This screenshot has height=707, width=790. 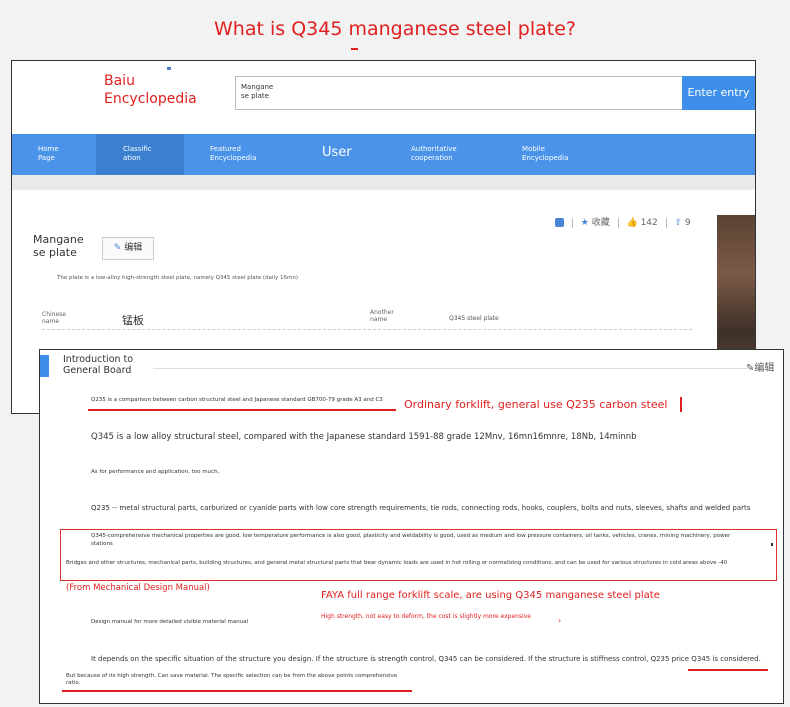 I want to click on nav-item-authoritative: Authoritative cooperation, so click(x=434, y=154).